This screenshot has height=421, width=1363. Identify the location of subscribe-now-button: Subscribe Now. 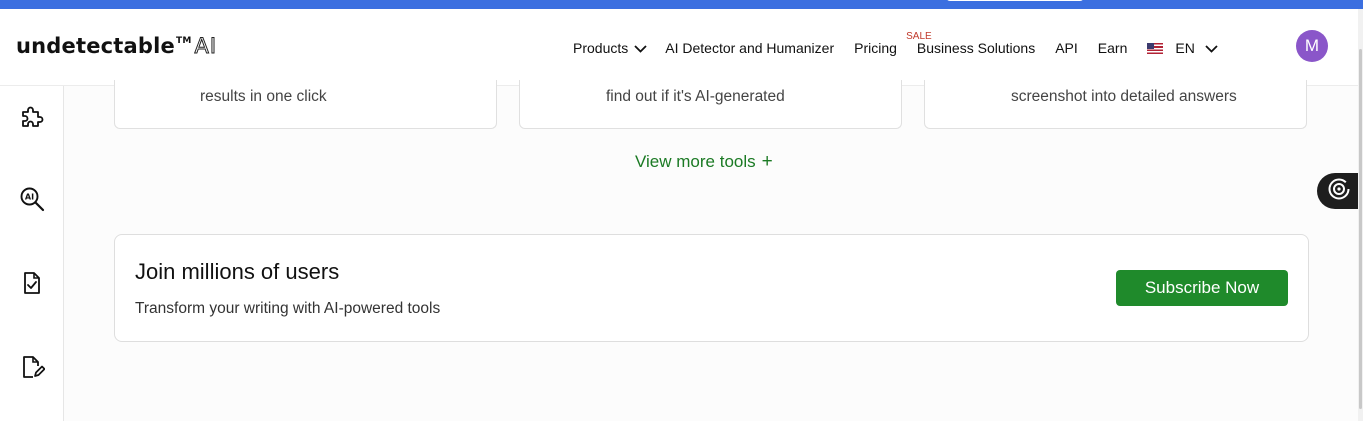
(1202, 288).